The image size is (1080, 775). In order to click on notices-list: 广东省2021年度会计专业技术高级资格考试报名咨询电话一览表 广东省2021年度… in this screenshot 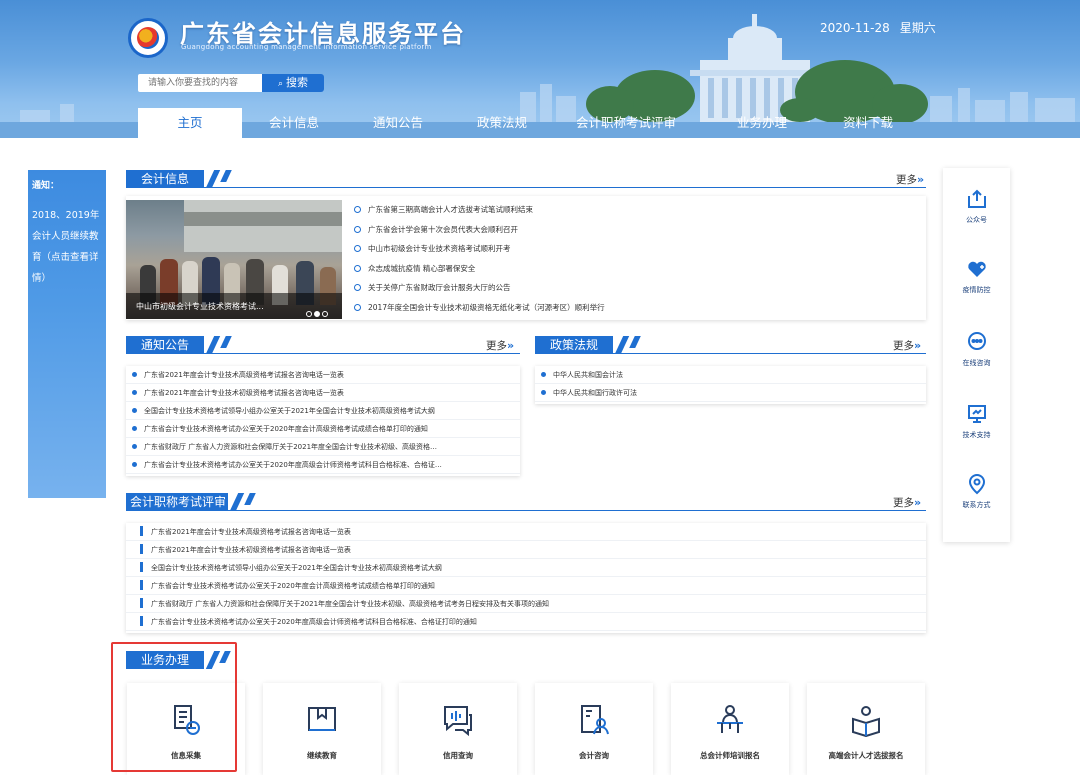, I will do `click(323, 421)`.